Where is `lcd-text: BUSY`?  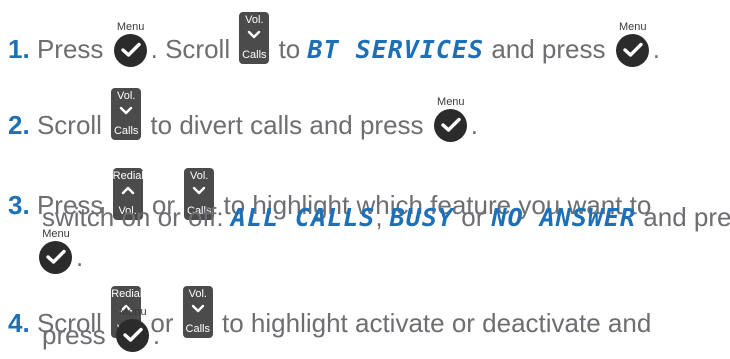
lcd-text: BUSY is located at coordinates (421, 217).